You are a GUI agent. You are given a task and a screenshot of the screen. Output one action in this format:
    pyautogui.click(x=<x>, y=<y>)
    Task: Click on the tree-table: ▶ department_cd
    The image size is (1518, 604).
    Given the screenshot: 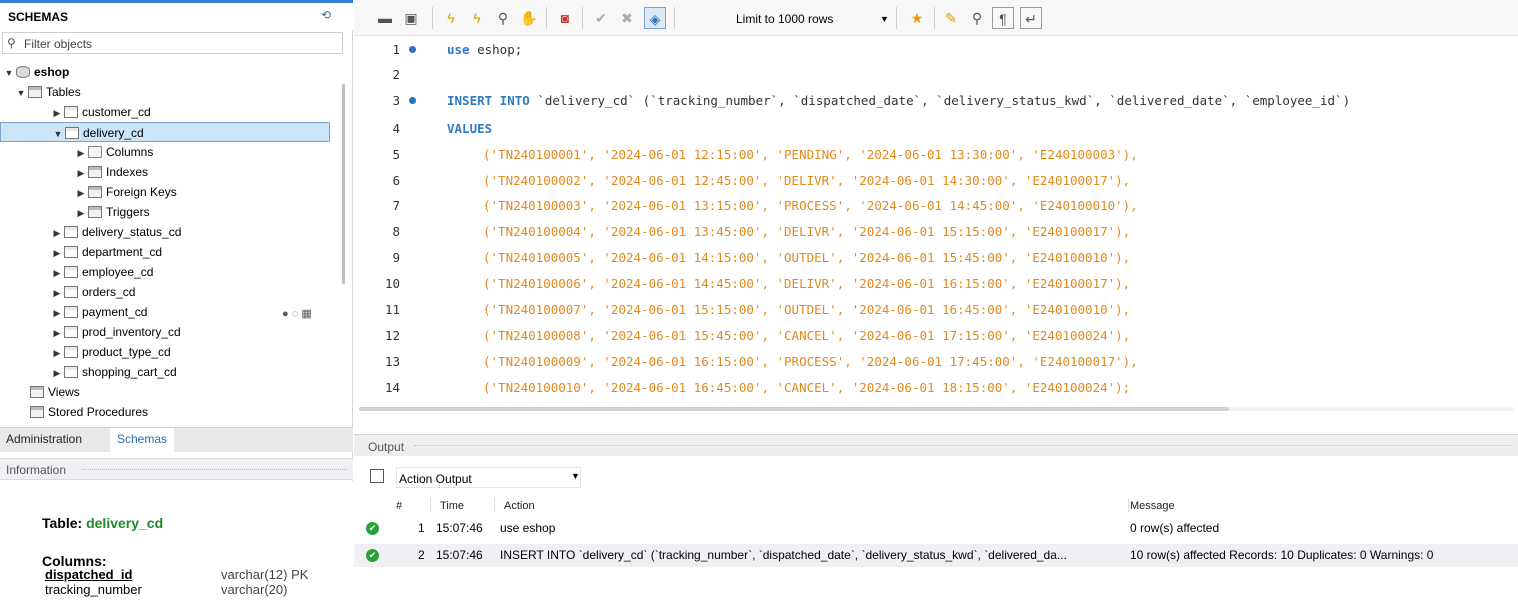 What is the action you would take?
    pyautogui.click(x=107, y=252)
    